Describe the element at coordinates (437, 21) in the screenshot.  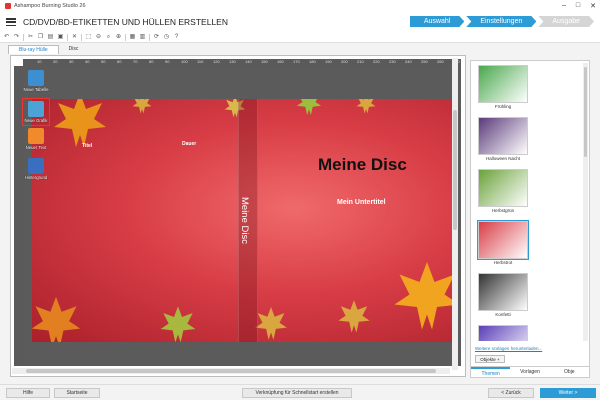
I see `step-auswahl: Auswahl` at that location.